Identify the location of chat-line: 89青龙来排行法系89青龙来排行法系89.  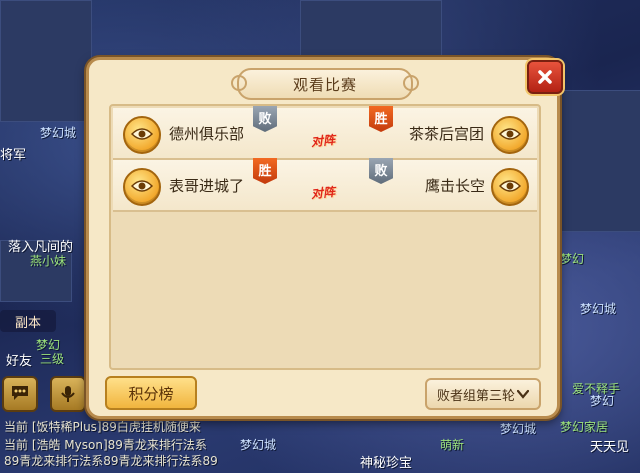
(111, 461).